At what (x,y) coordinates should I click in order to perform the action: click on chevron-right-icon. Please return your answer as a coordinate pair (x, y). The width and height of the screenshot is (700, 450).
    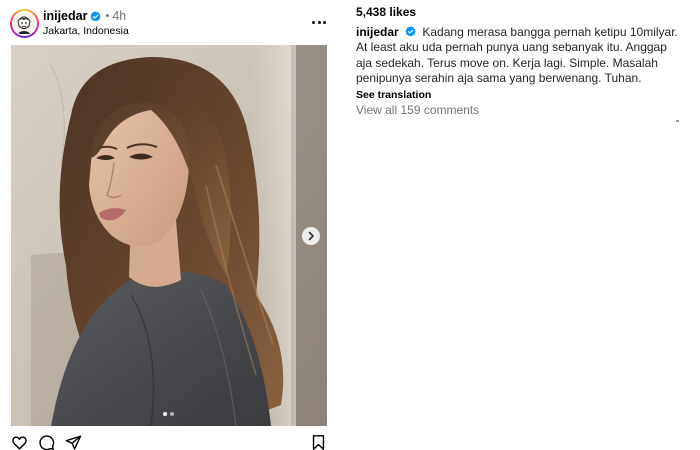
    Looking at the image, I should click on (311, 236).